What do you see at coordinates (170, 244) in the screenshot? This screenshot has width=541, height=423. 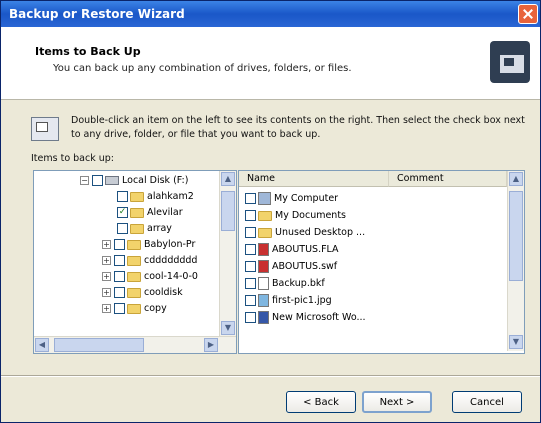 I see `tree-item-label: Babylon-Pr` at bounding box center [170, 244].